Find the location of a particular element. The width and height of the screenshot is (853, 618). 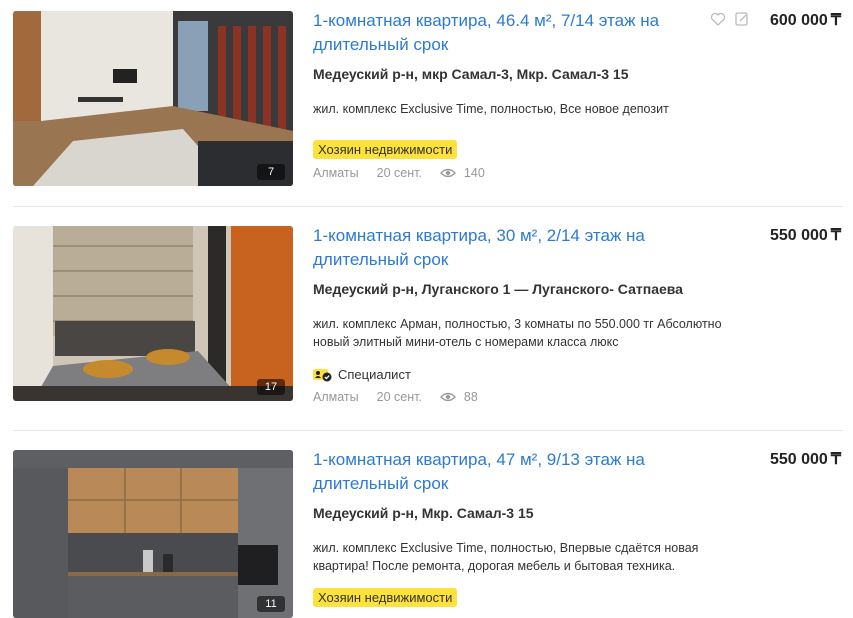

listing-photo: 7 is located at coordinates (153, 98).